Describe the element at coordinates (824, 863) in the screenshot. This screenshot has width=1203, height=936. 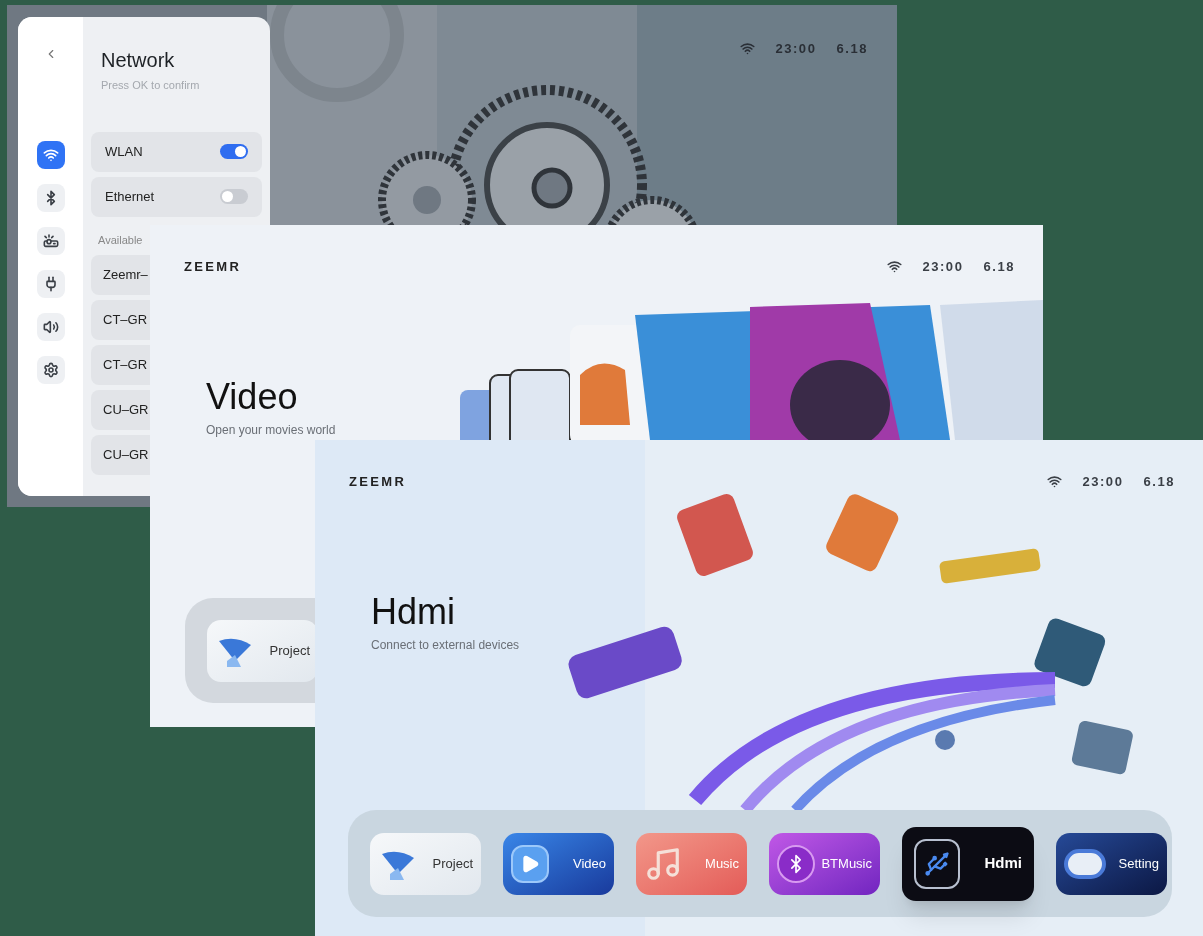
I see `app-tile: BTMusic` at that location.